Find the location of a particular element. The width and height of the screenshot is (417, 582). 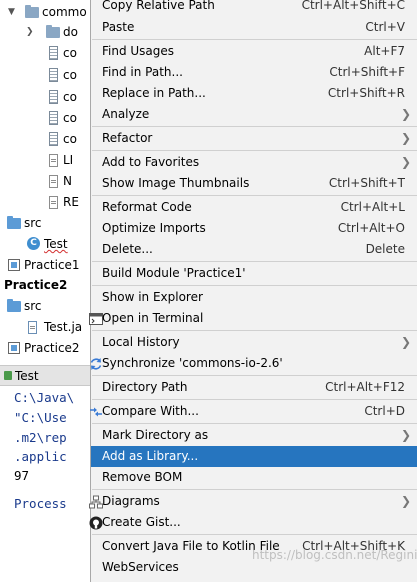

menu-item-label: Copy Relative Path is located at coordinates (158, 6).